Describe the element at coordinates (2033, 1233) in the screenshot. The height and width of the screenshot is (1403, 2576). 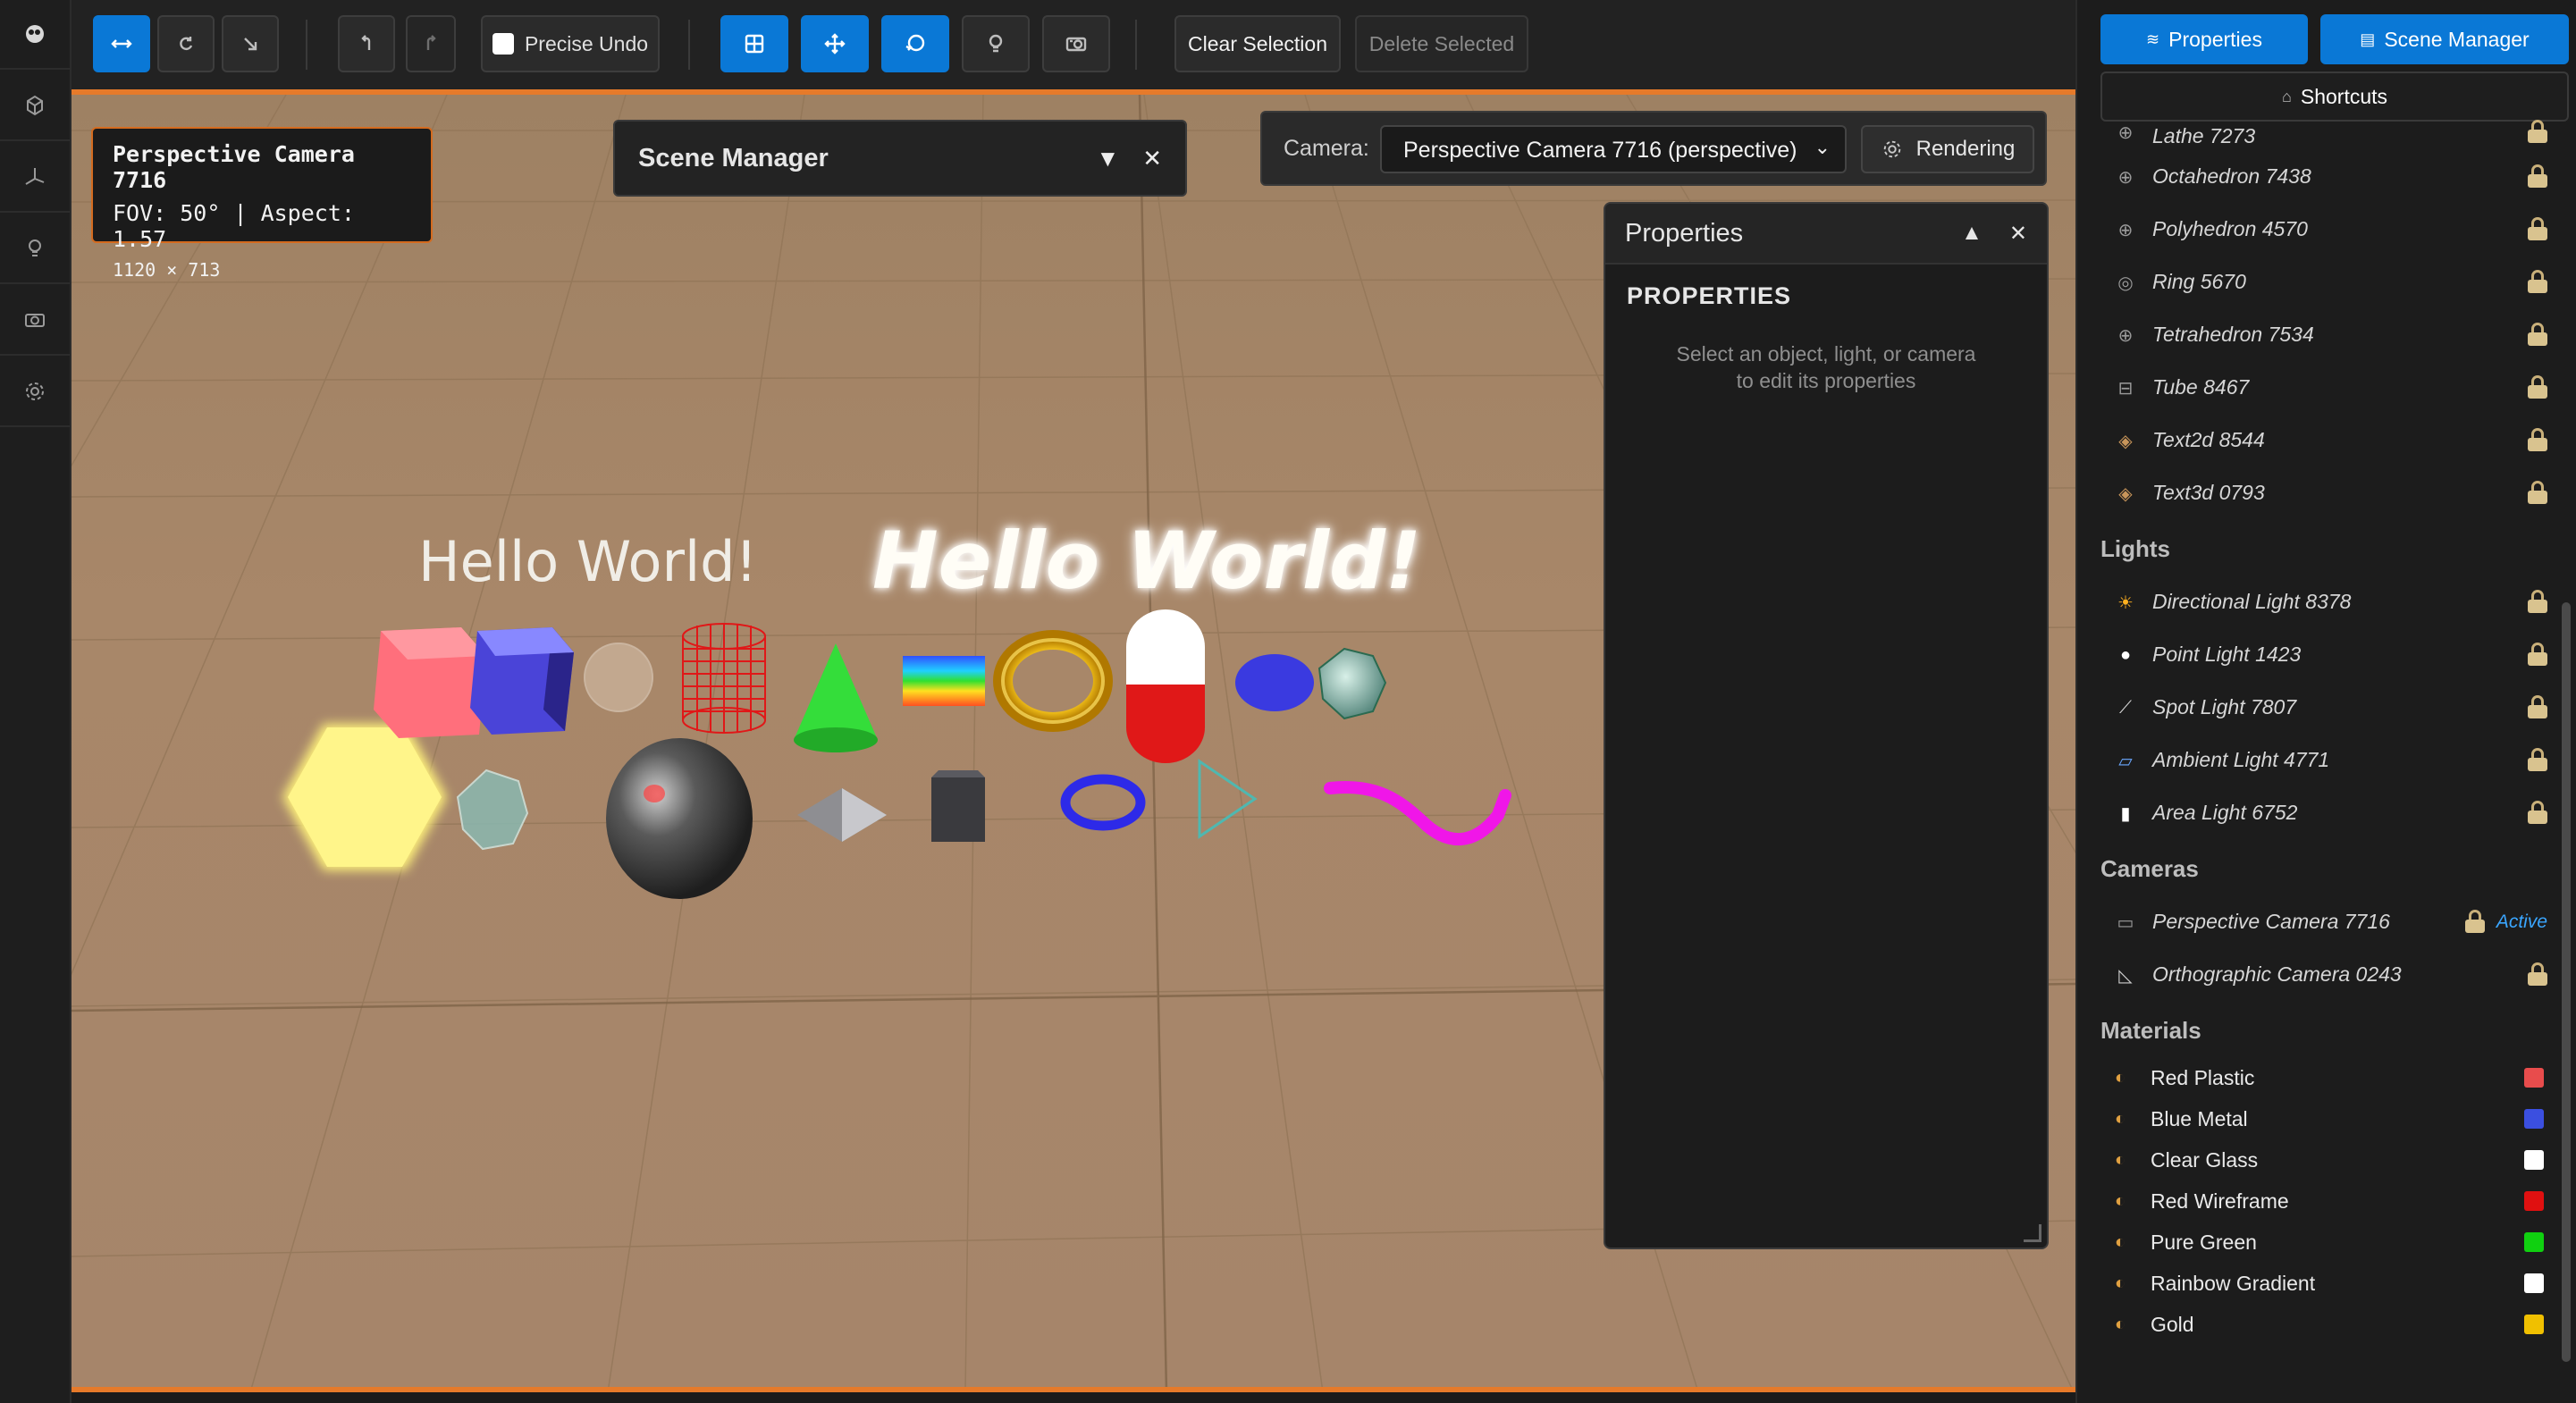
I see `resize-handle` at that location.